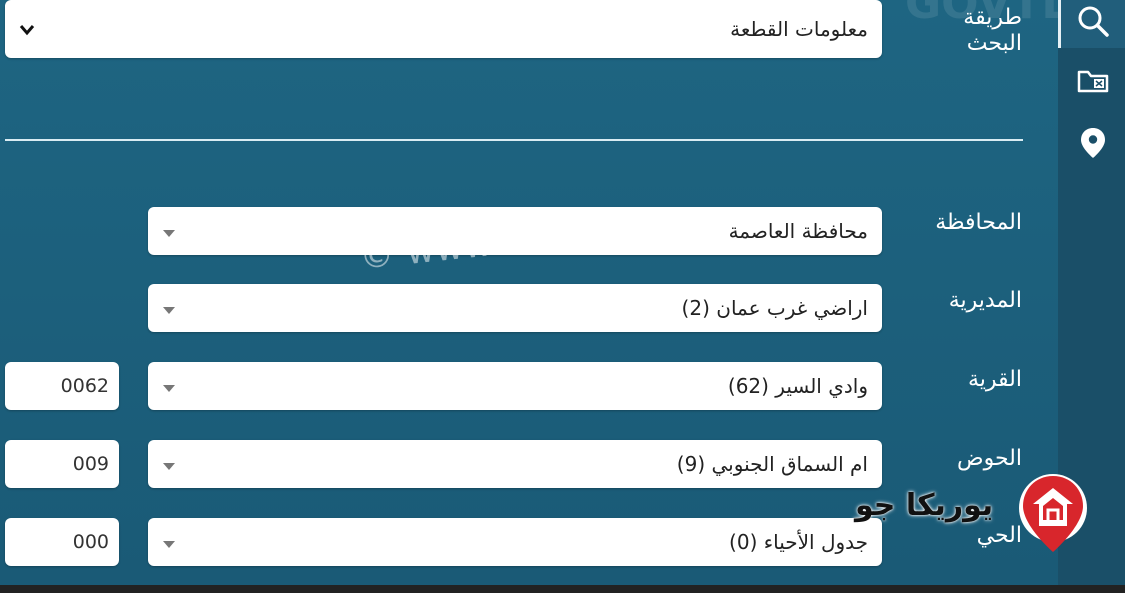 The image size is (1125, 593). Describe the element at coordinates (27, 29) in the screenshot. I see `chevron-down-icon` at that location.